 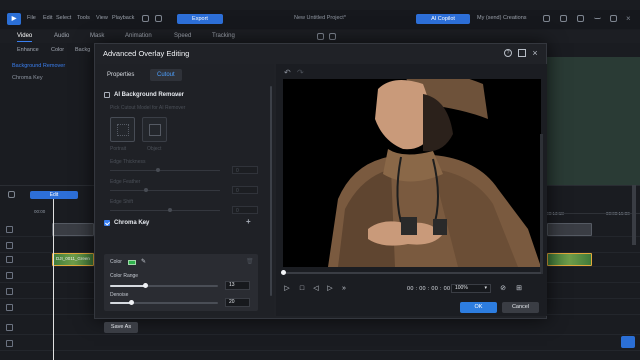 I want to click on object-mode-tile, so click(x=154, y=129).